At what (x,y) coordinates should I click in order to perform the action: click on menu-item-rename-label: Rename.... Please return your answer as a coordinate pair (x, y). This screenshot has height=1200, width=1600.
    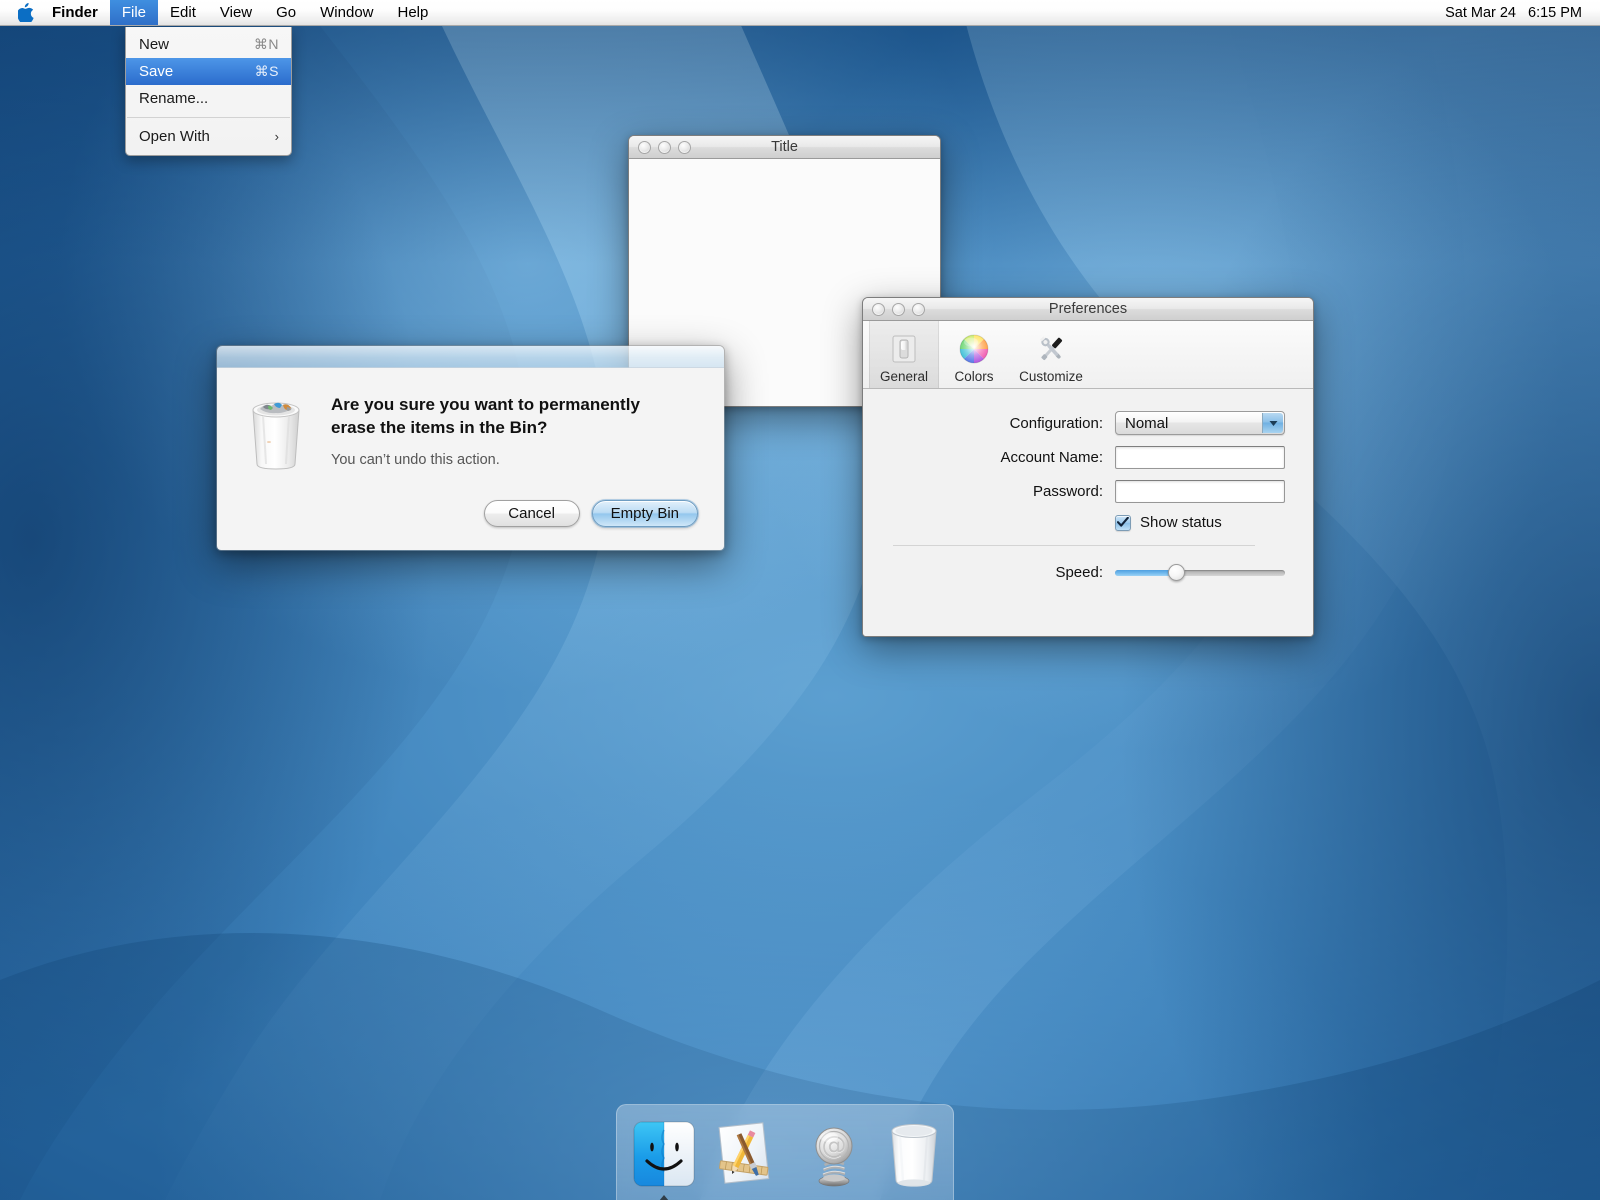
    Looking at the image, I should click on (174, 98).